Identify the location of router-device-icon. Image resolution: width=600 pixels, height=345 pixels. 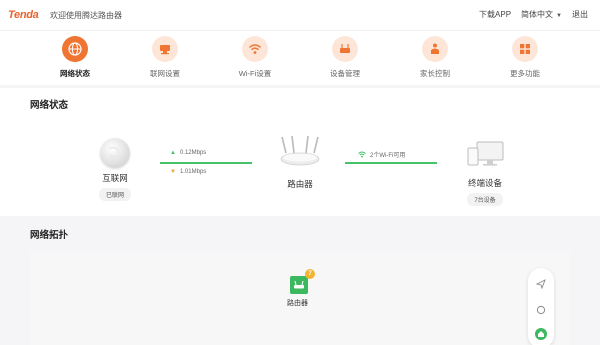
(300, 150).